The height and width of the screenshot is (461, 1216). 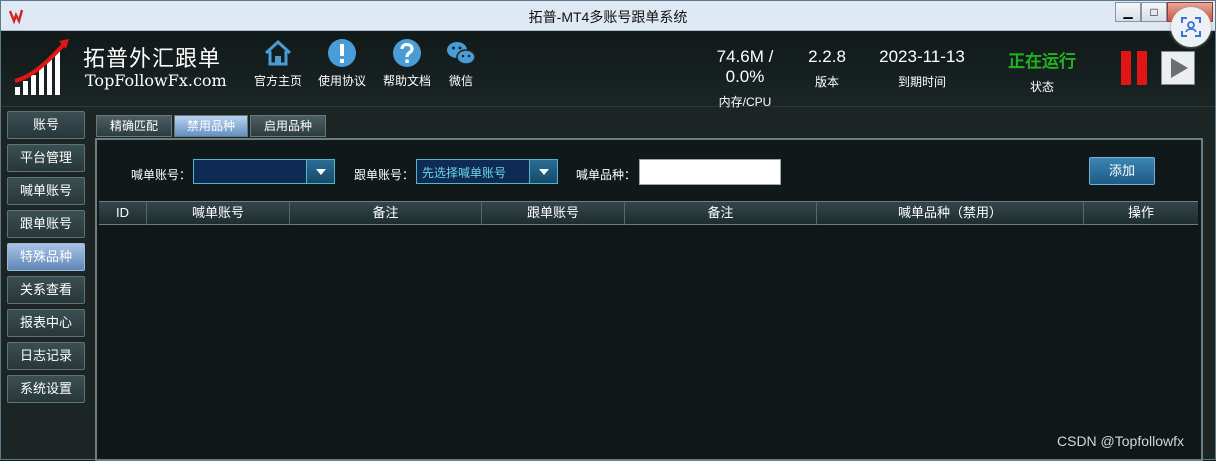 I want to click on home-icon, so click(x=278, y=52).